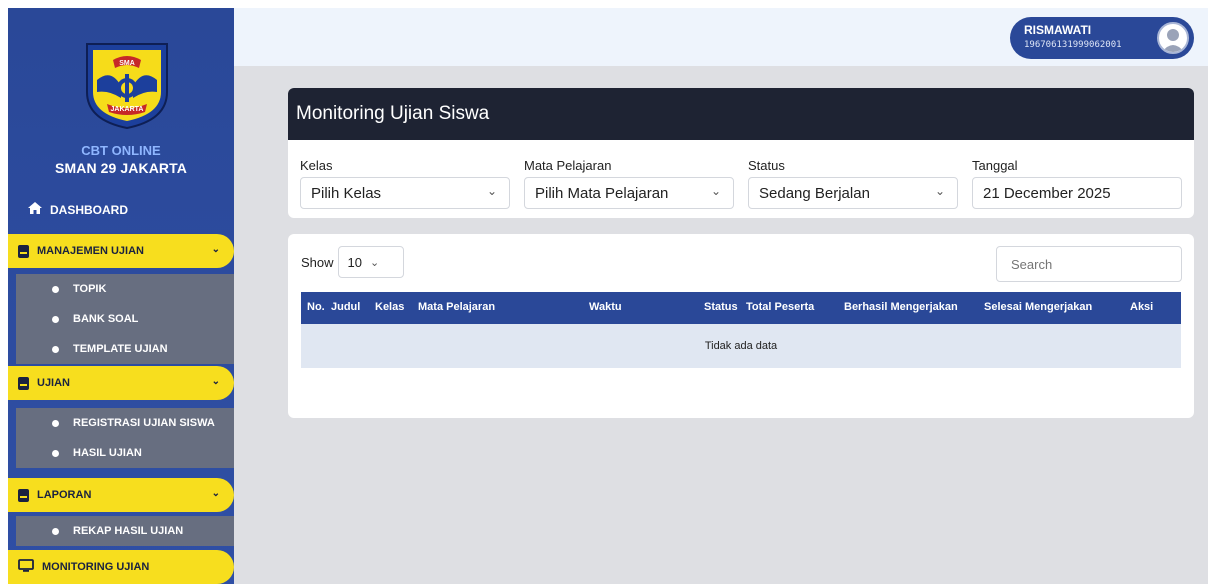 The height and width of the screenshot is (584, 1208). Describe the element at coordinates (568, 165) in the screenshot. I see `filter-label: Mata Pelajaran` at that location.